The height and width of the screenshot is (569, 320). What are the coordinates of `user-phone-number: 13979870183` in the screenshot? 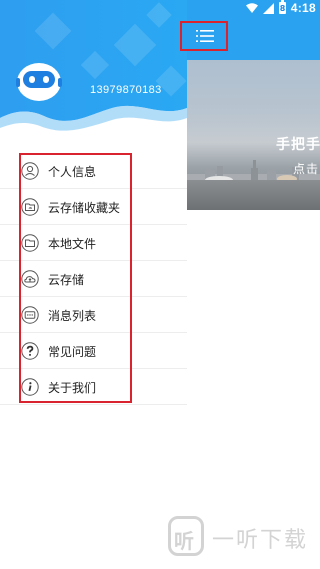 It's located at (126, 90).